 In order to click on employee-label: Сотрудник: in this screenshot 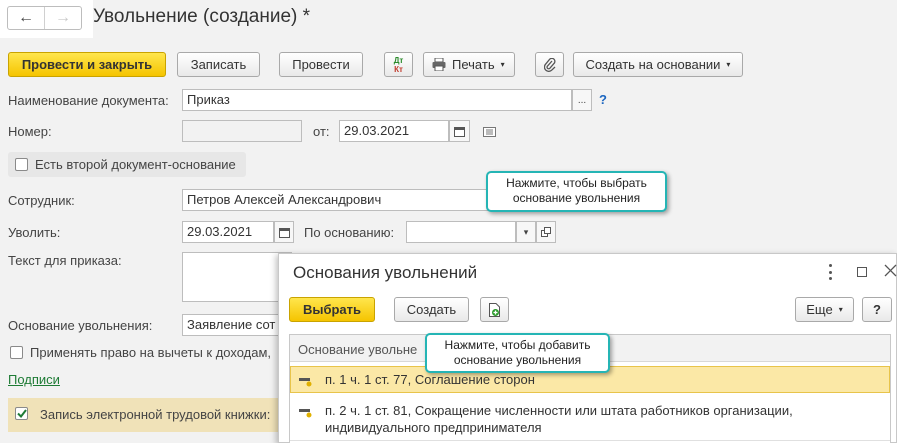, I will do `click(41, 200)`.